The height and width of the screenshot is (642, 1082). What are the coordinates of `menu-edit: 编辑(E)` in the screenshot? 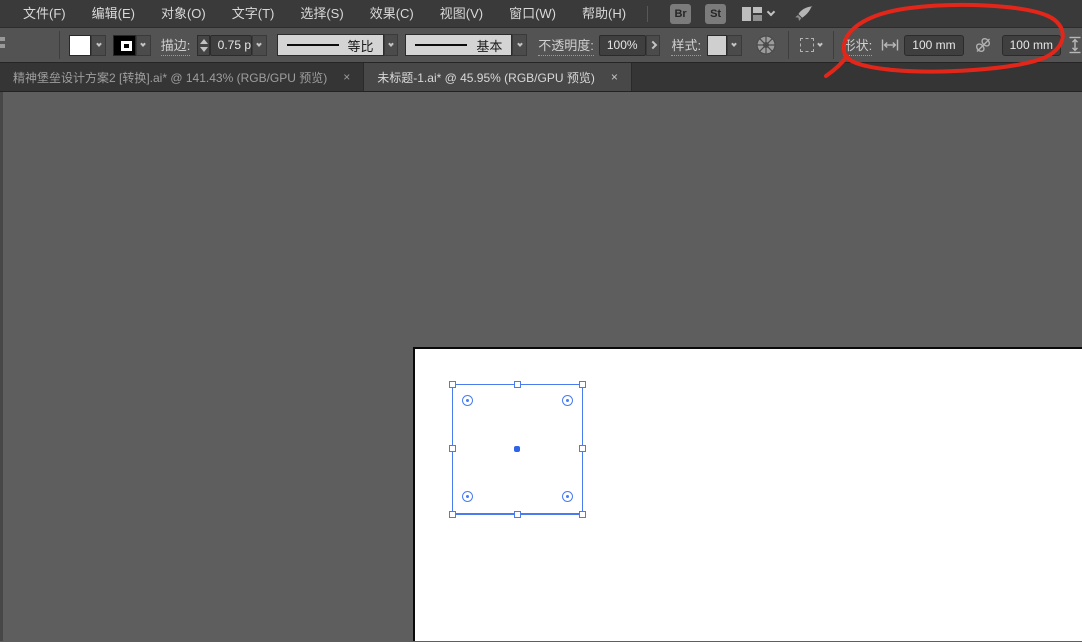 It's located at (113, 13).